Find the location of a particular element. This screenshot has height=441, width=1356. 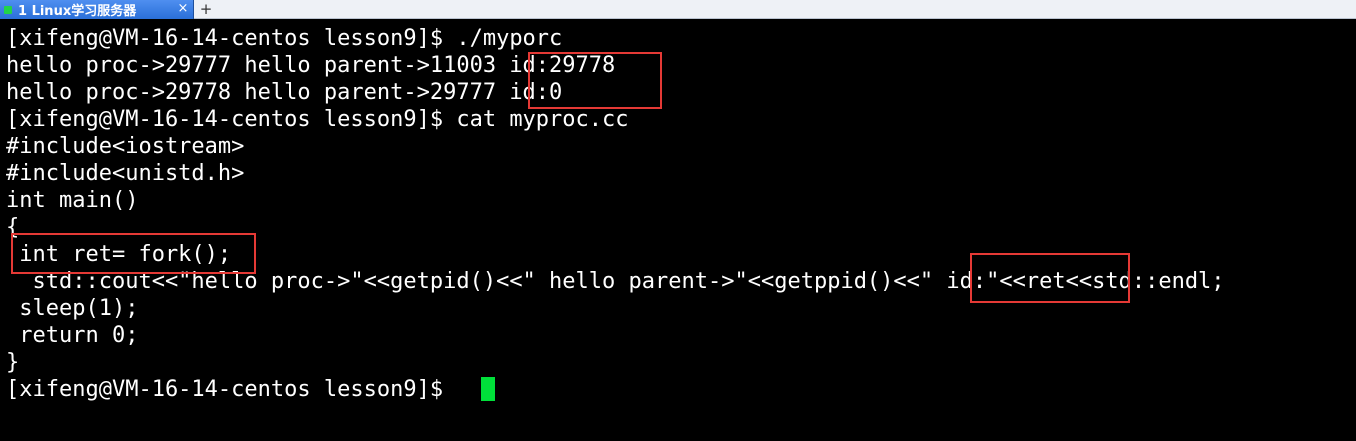

tab-label: 1 Linux学习服务器 is located at coordinates (77, 11).